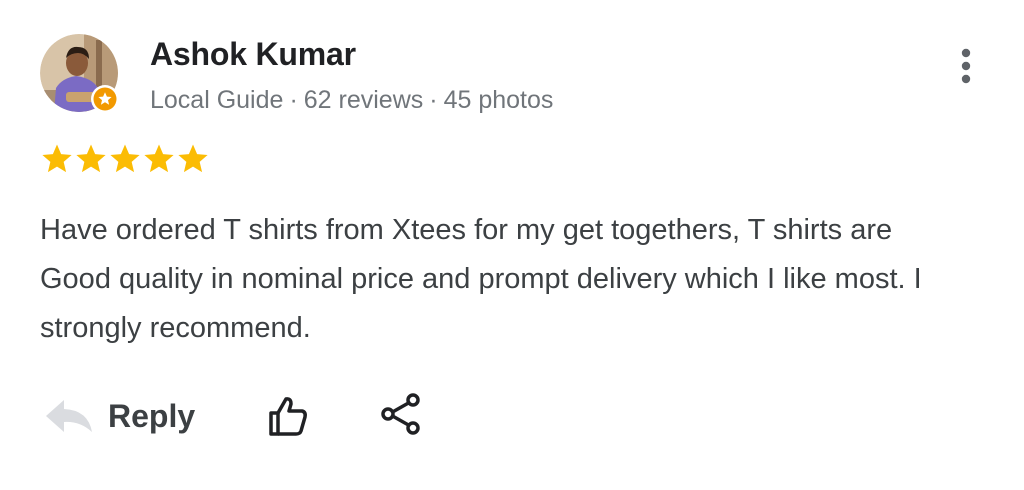 Image resolution: width=1024 pixels, height=490 pixels. Describe the element at coordinates (80, 74) in the screenshot. I see `reviewer-avatar` at that location.